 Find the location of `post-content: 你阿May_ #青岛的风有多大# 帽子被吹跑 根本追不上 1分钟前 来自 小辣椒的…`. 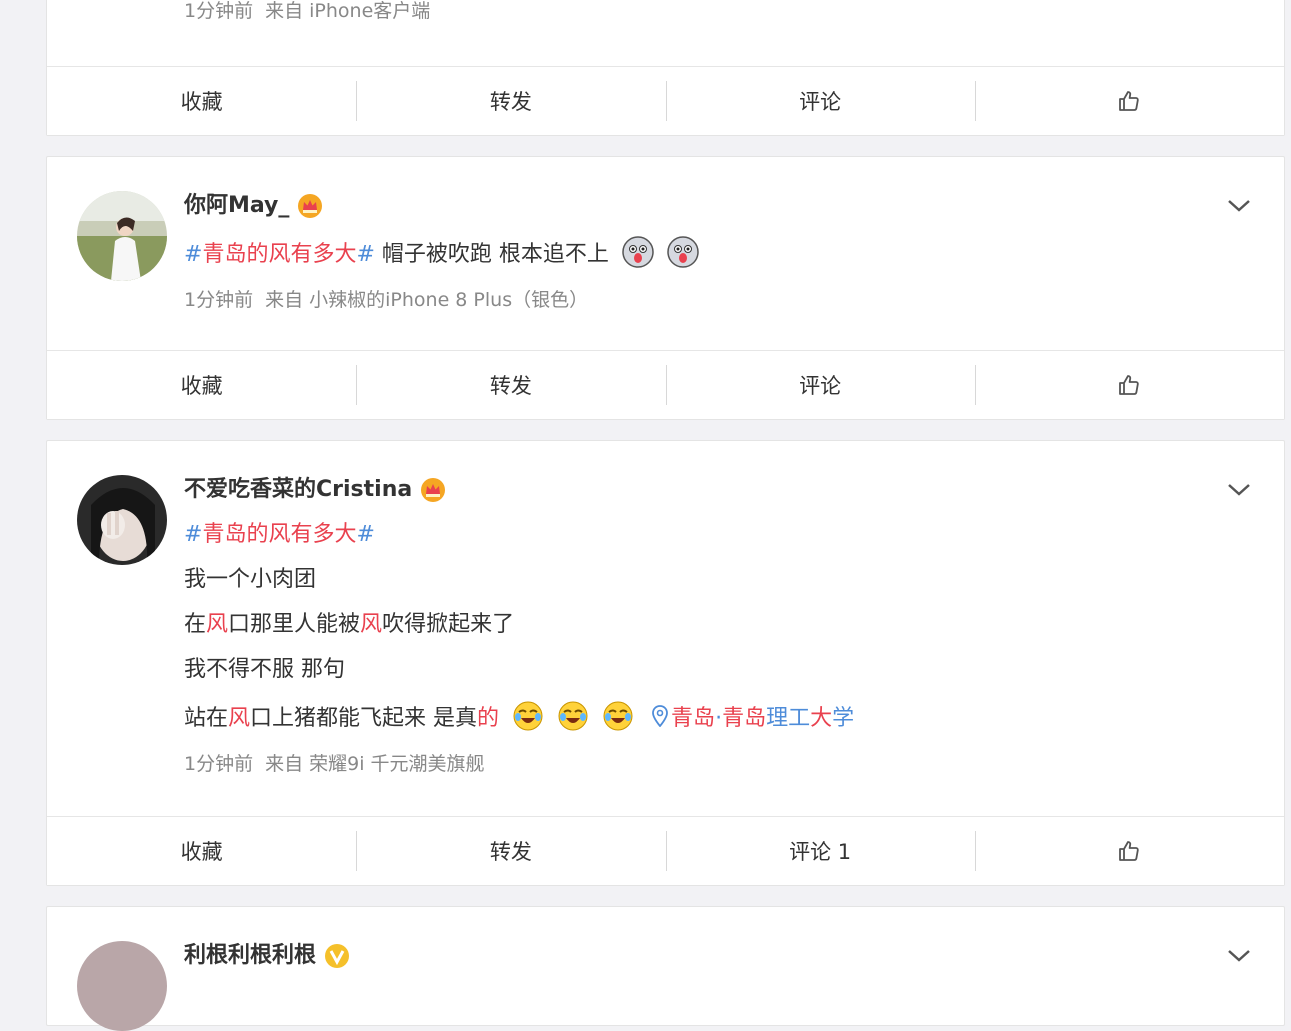

post-content: 你阿May_ #青岛的风有多大# 帽子被吹跑 根本追不上 1分钟前 来自 小辣椒的… is located at coordinates (694, 252).